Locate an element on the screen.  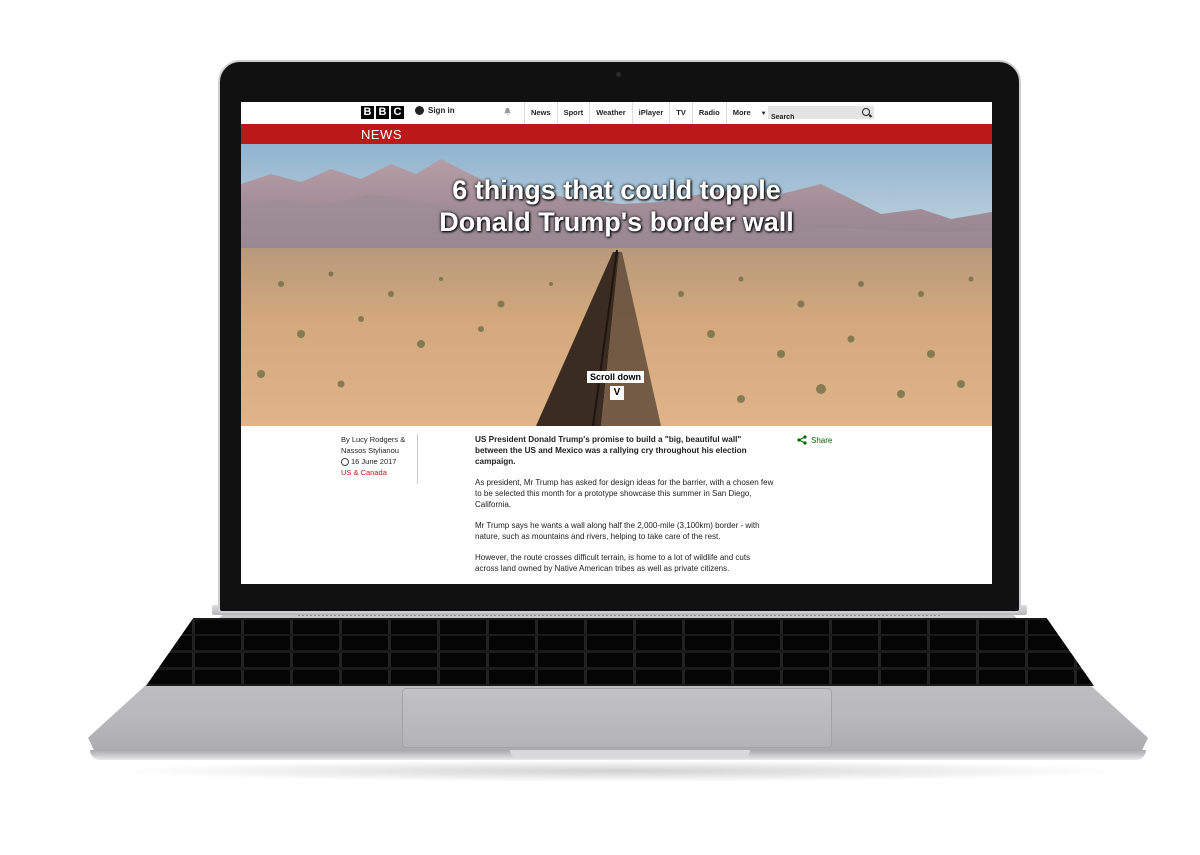
share-label: Share is located at coordinates (822, 440).